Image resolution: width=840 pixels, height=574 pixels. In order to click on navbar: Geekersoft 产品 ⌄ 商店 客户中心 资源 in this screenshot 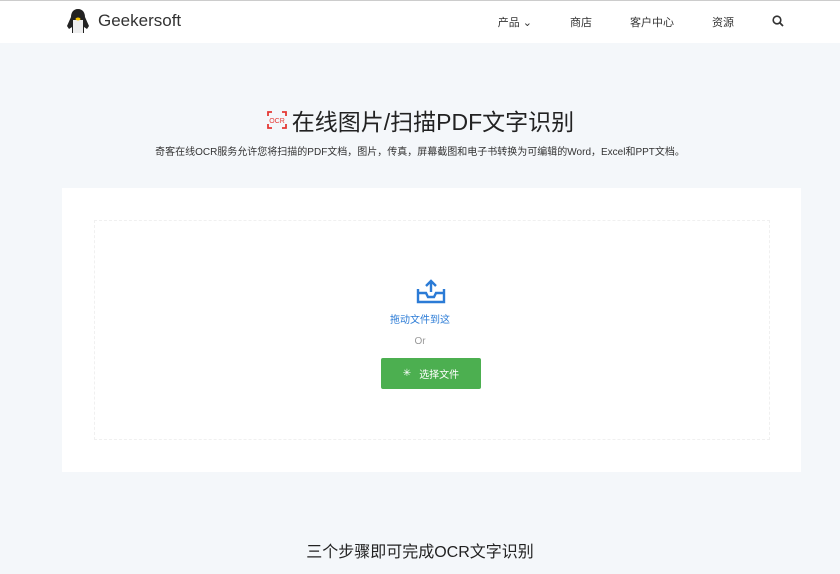, I will do `click(420, 22)`.